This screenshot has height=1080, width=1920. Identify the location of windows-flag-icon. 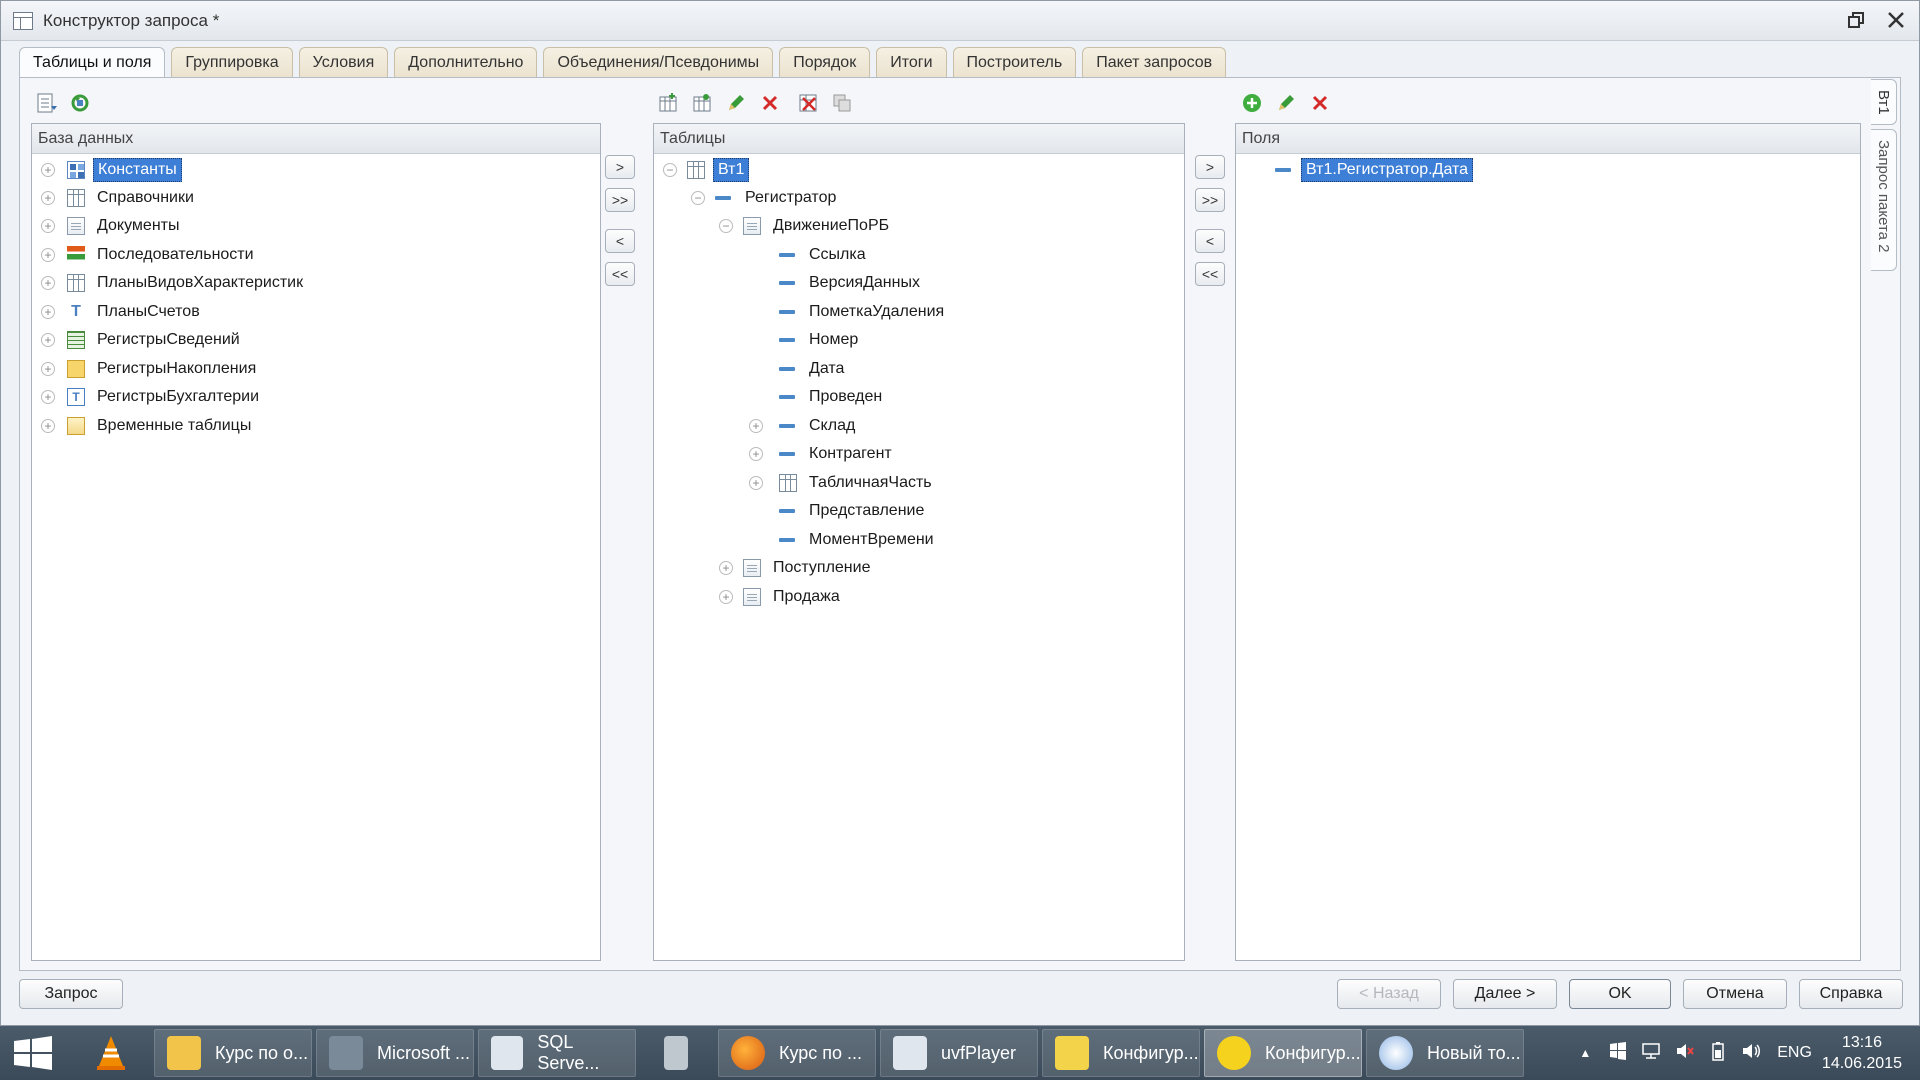
(1618, 1053).